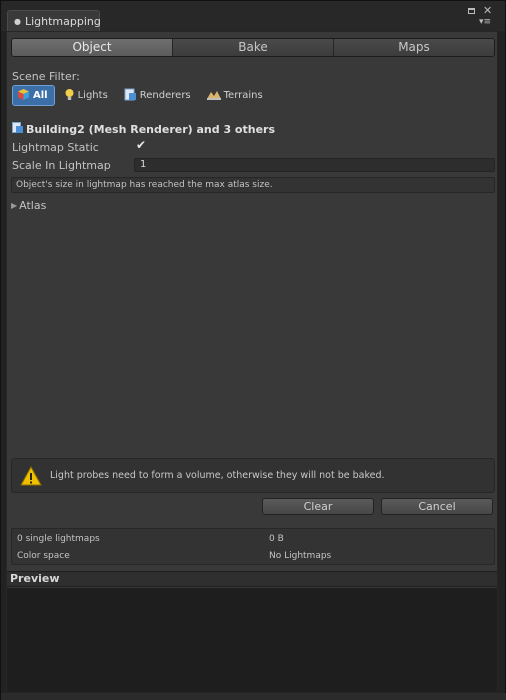 The image size is (506, 700). What do you see at coordinates (165, 95) in the screenshot?
I see `filter-renderers-label: Renderers` at bounding box center [165, 95].